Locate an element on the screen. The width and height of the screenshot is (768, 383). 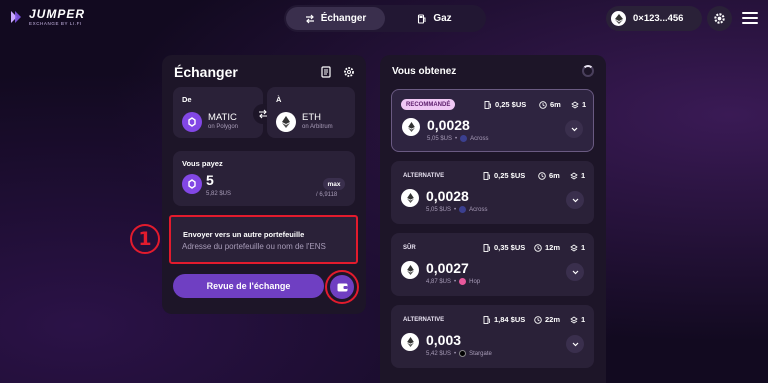
send-to-wallet-title: Envoyer vers un autre portefeuille is located at coordinates (244, 234).